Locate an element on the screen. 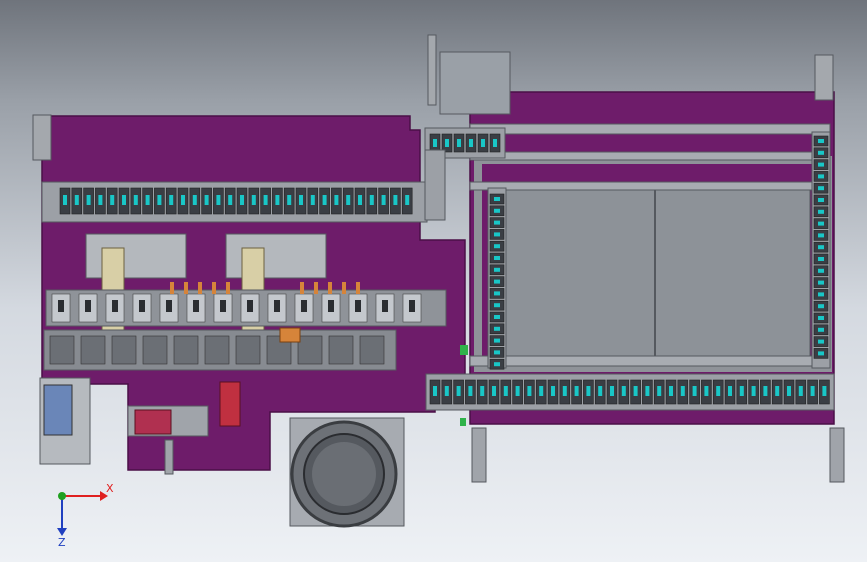 This screenshot has height=562, width=867. red-cylinder is located at coordinates (230, 404).